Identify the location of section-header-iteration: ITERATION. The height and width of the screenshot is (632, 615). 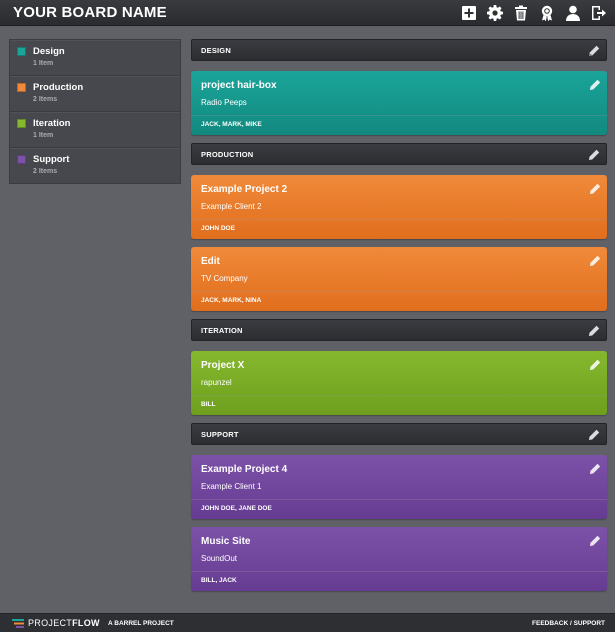
(399, 330).